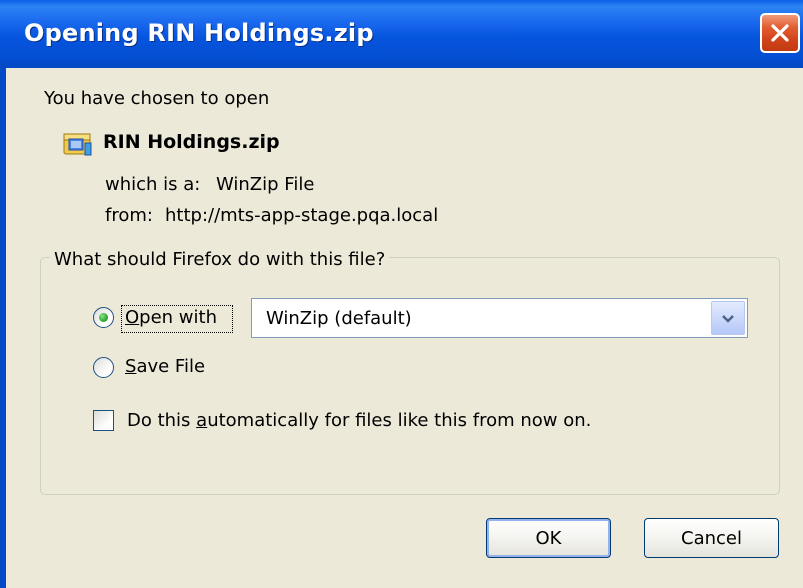  What do you see at coordinates (220, 259) in the screenshot?
I see `action-group-legend: What should Firefox do with this file?` at bounding box center [220, 259].